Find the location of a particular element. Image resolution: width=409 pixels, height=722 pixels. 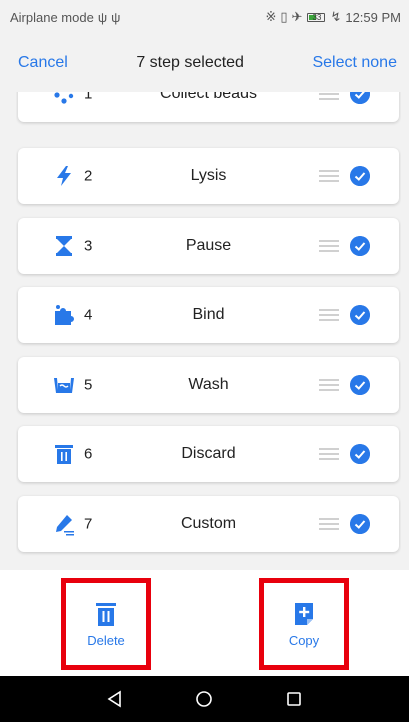

battery-level: 33 is located at coordinates (317, 17).